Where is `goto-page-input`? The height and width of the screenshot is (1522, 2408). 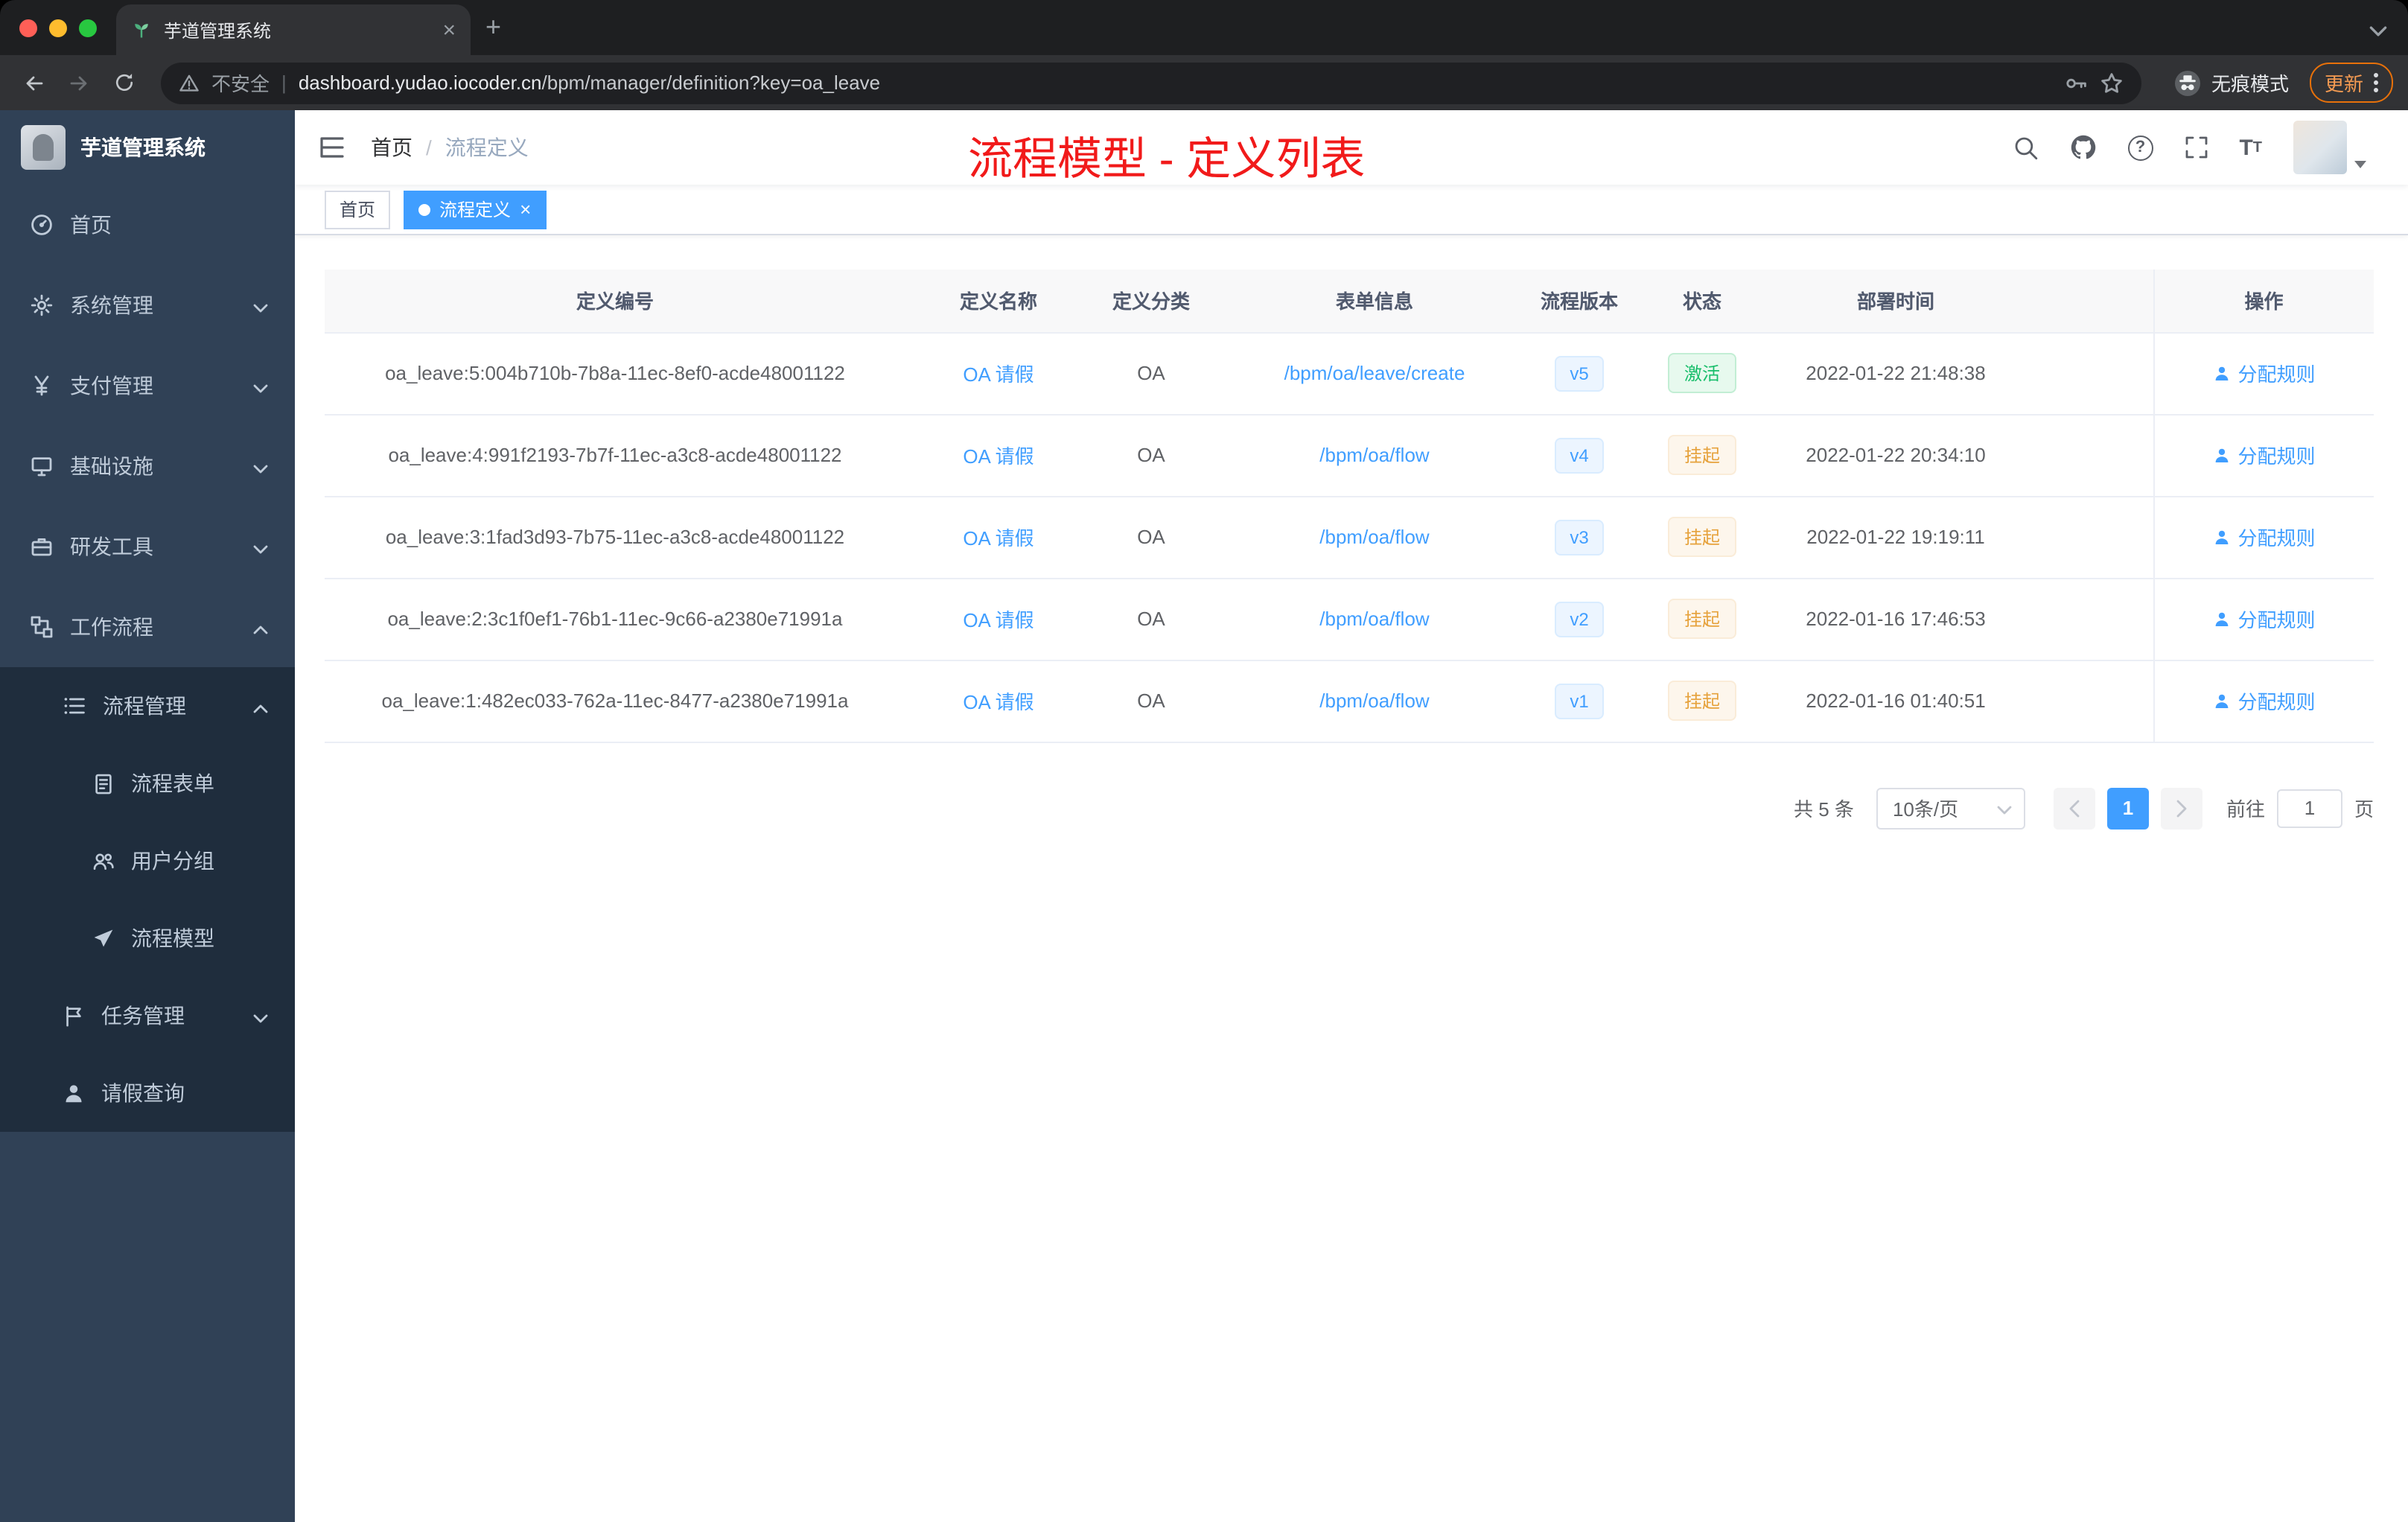
goto-page-input is located at coordinates (2309, 808).